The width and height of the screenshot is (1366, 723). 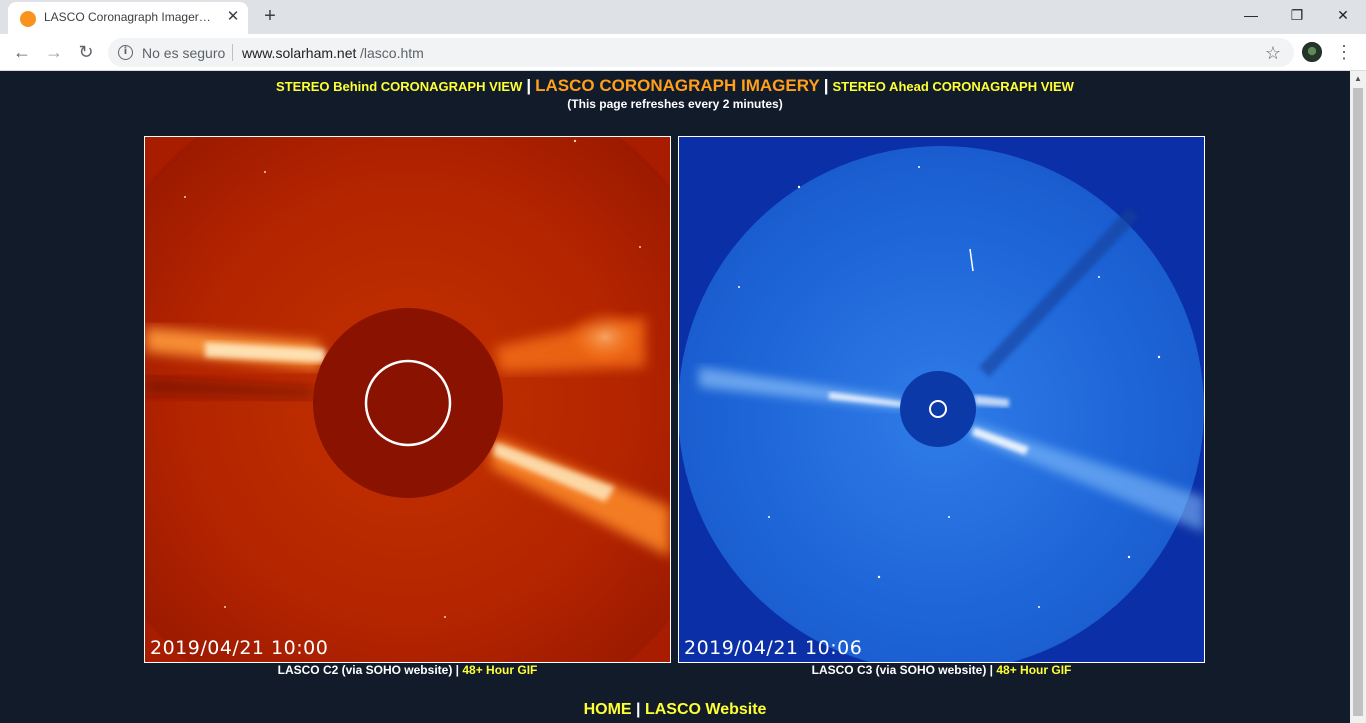 What do you see at coordinates (28, 19) in the screenshot?
I see `site-favicon-icon` at bounding box center [28, 19].